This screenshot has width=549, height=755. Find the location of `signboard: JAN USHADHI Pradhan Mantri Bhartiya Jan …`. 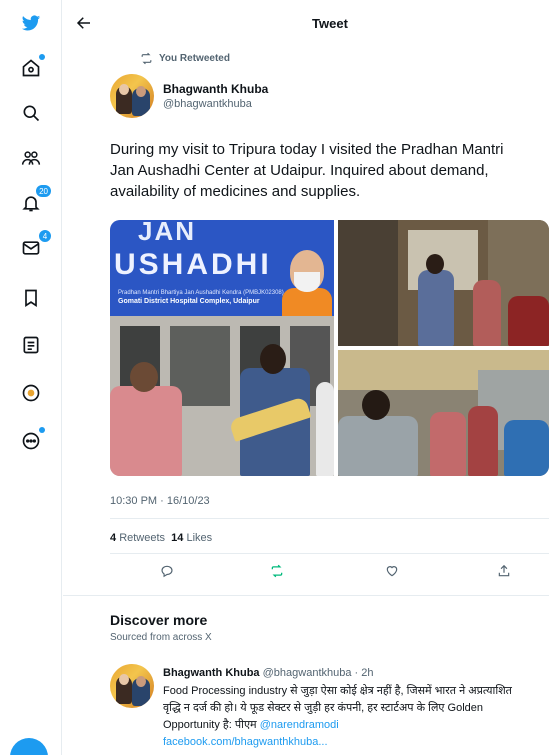

signboard: JAN USHADHI Pradhan Mantri Bhartiya Jan … is located at coordinates (222, 268).